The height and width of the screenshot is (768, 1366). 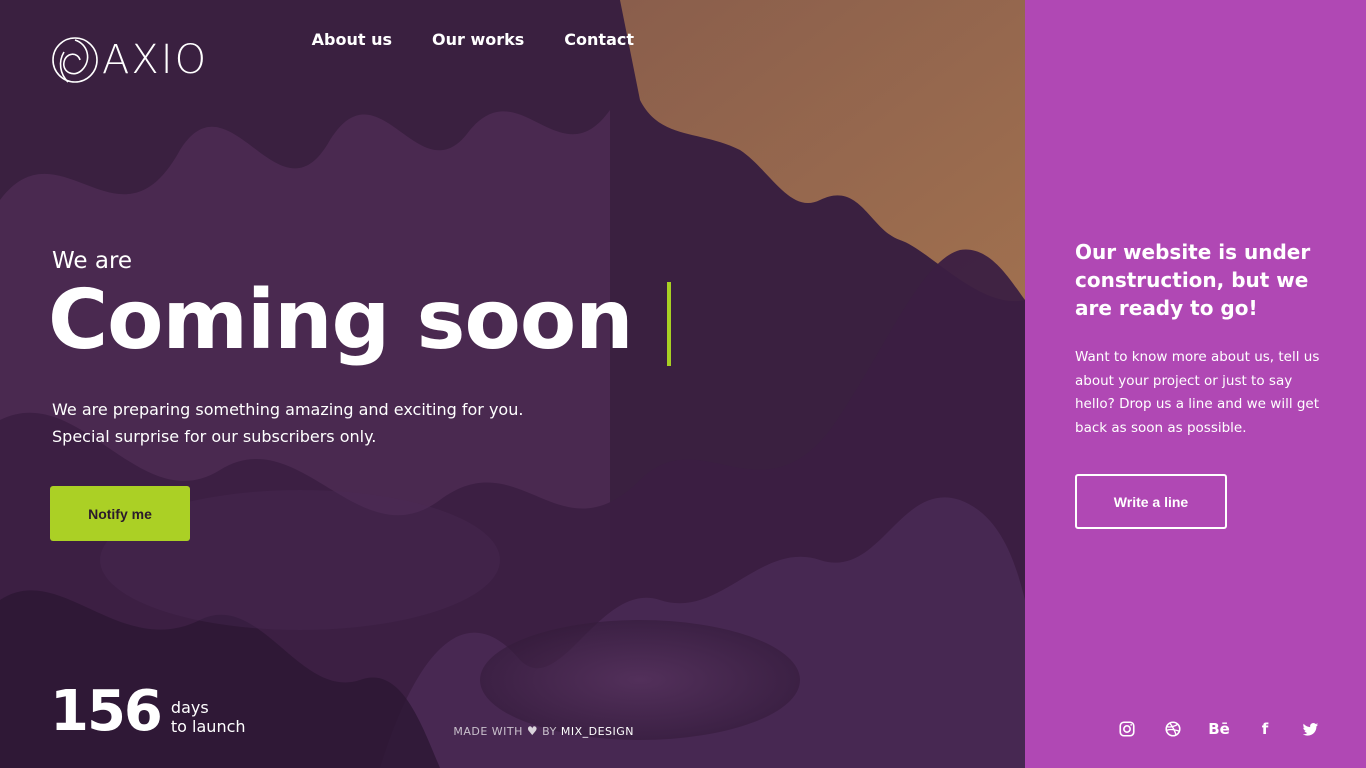 What do you see at coordinates (92, 261) in the screenshot?
I see `hero-intro: We are` at bounding box center [92, 261].